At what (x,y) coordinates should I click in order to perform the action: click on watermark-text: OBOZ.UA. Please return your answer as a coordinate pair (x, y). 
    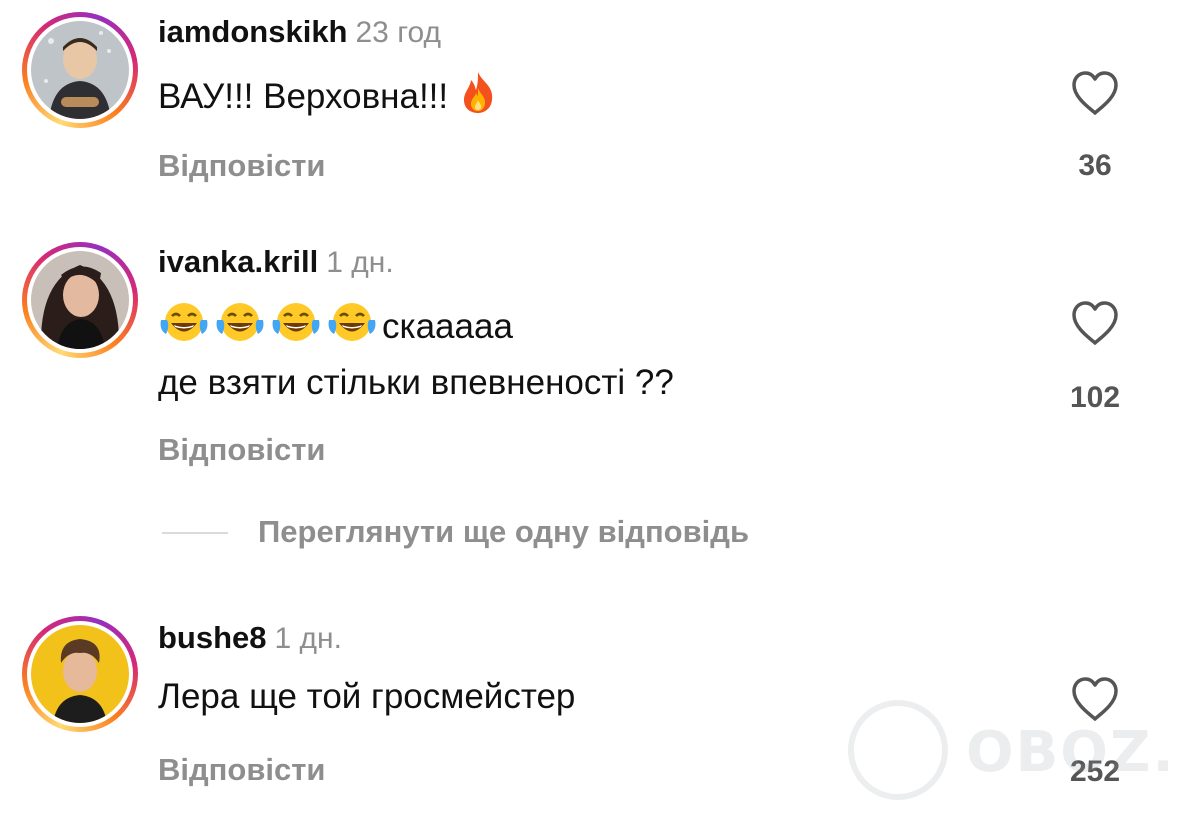
    Looking at the image, I should click on (1072, 752).